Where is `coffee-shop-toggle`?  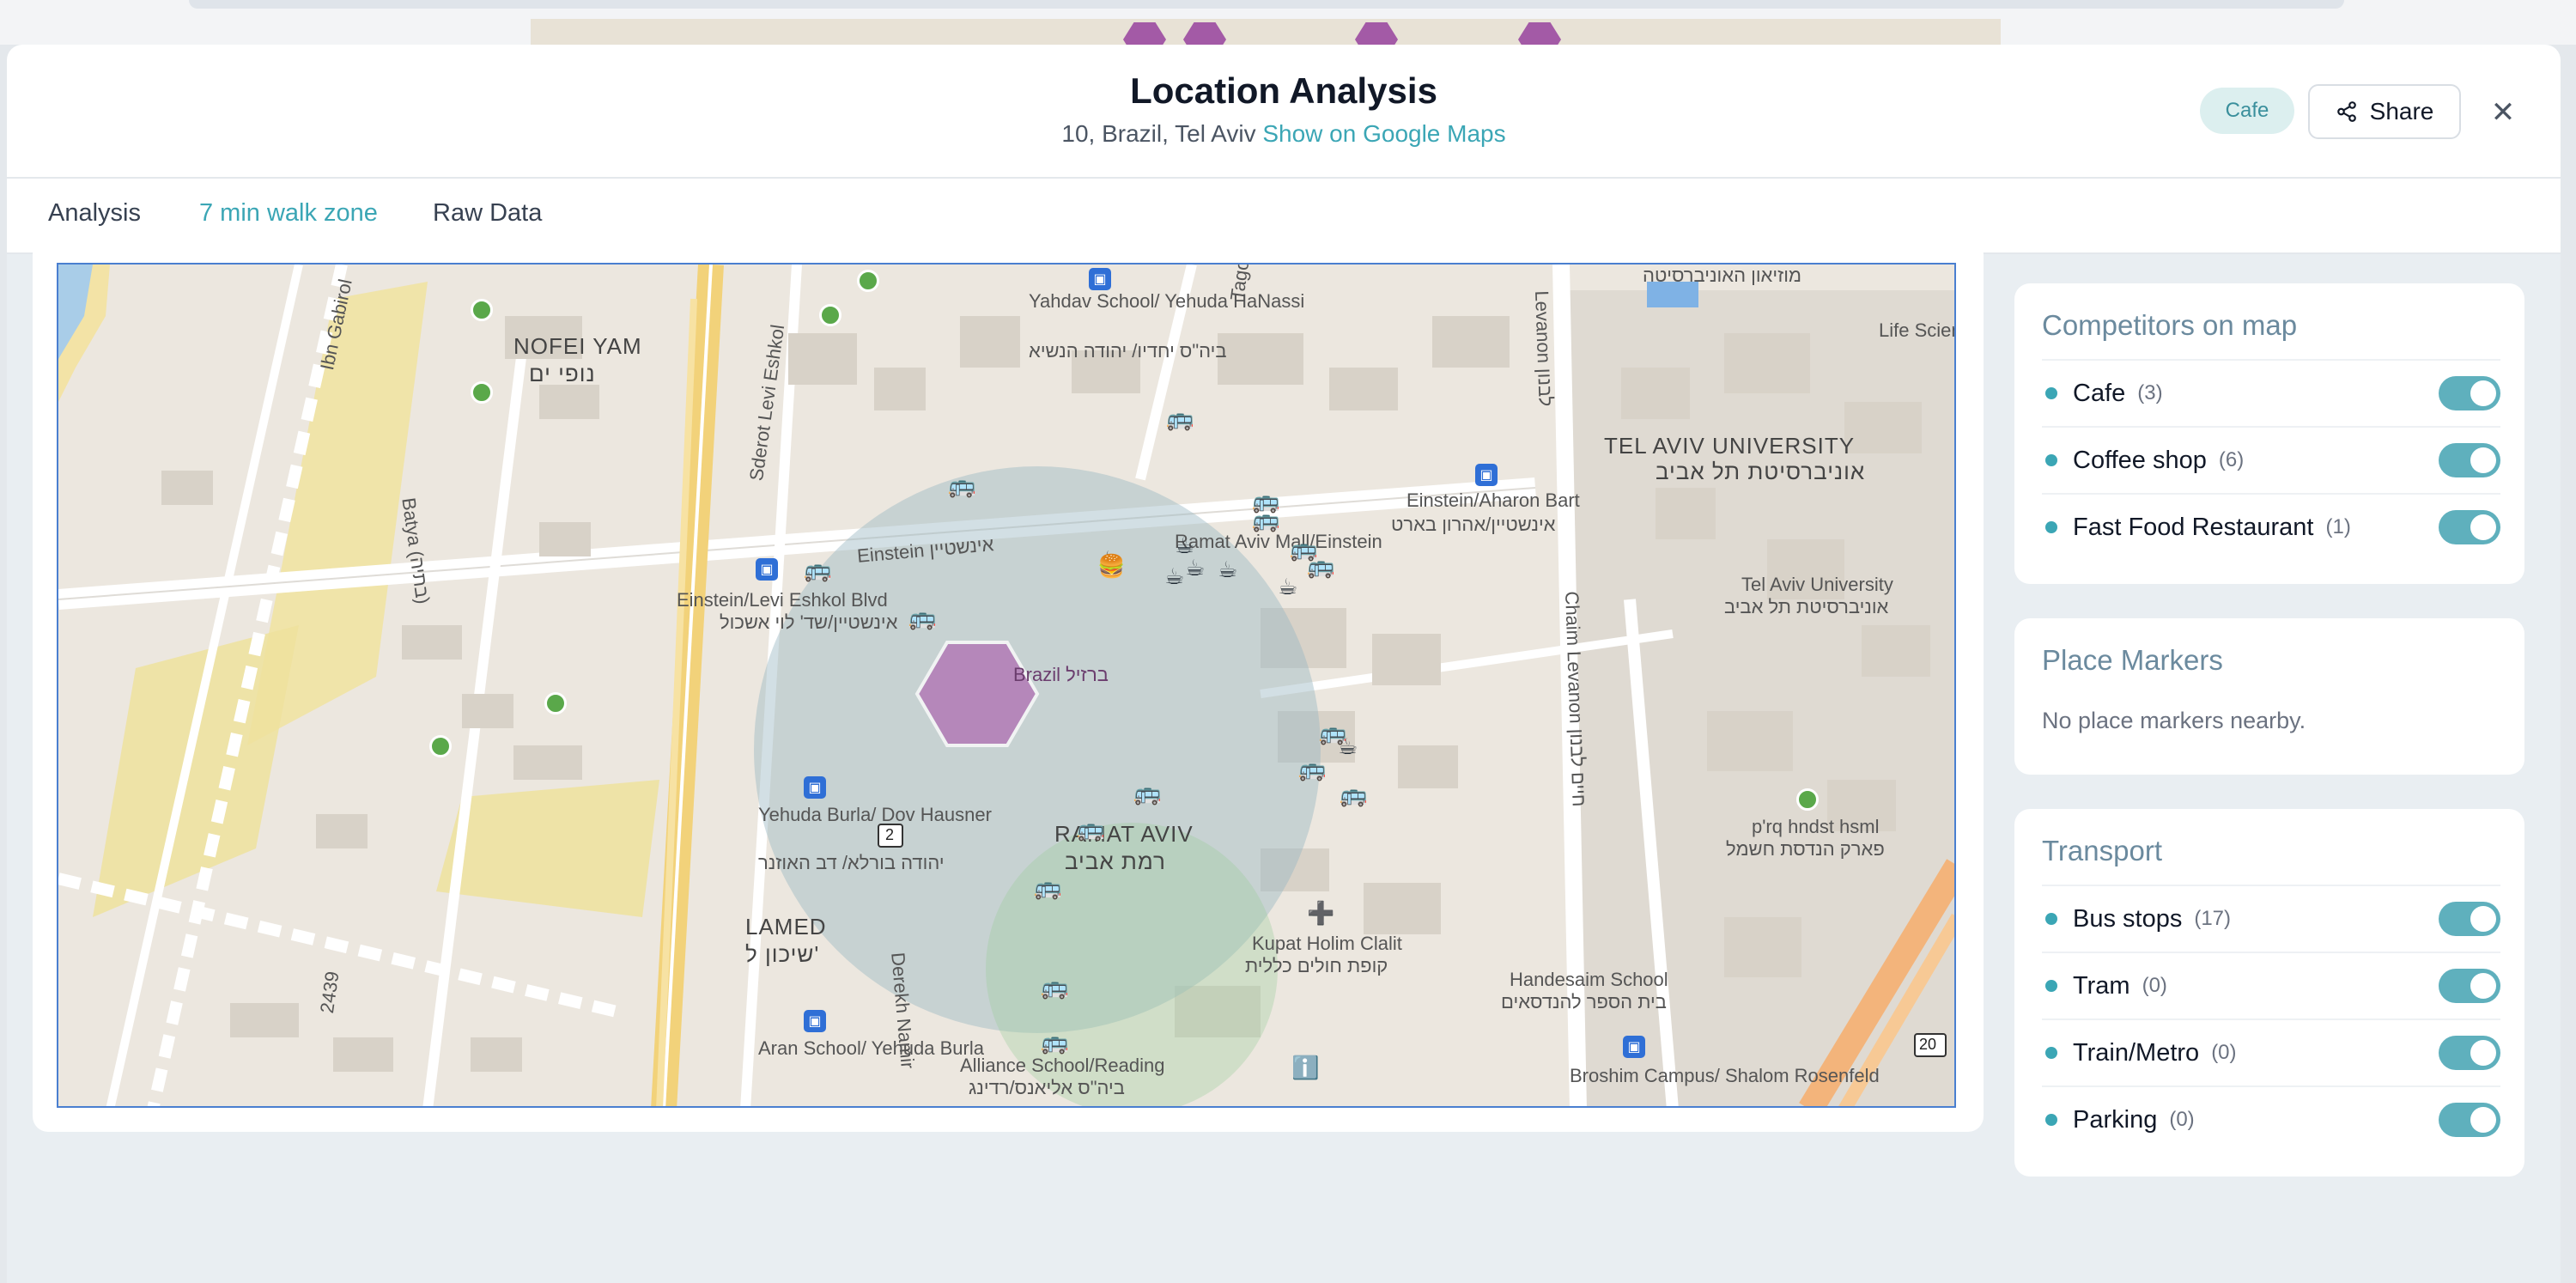
coffee-shop-toggle is located at coordinates (2470, 460).